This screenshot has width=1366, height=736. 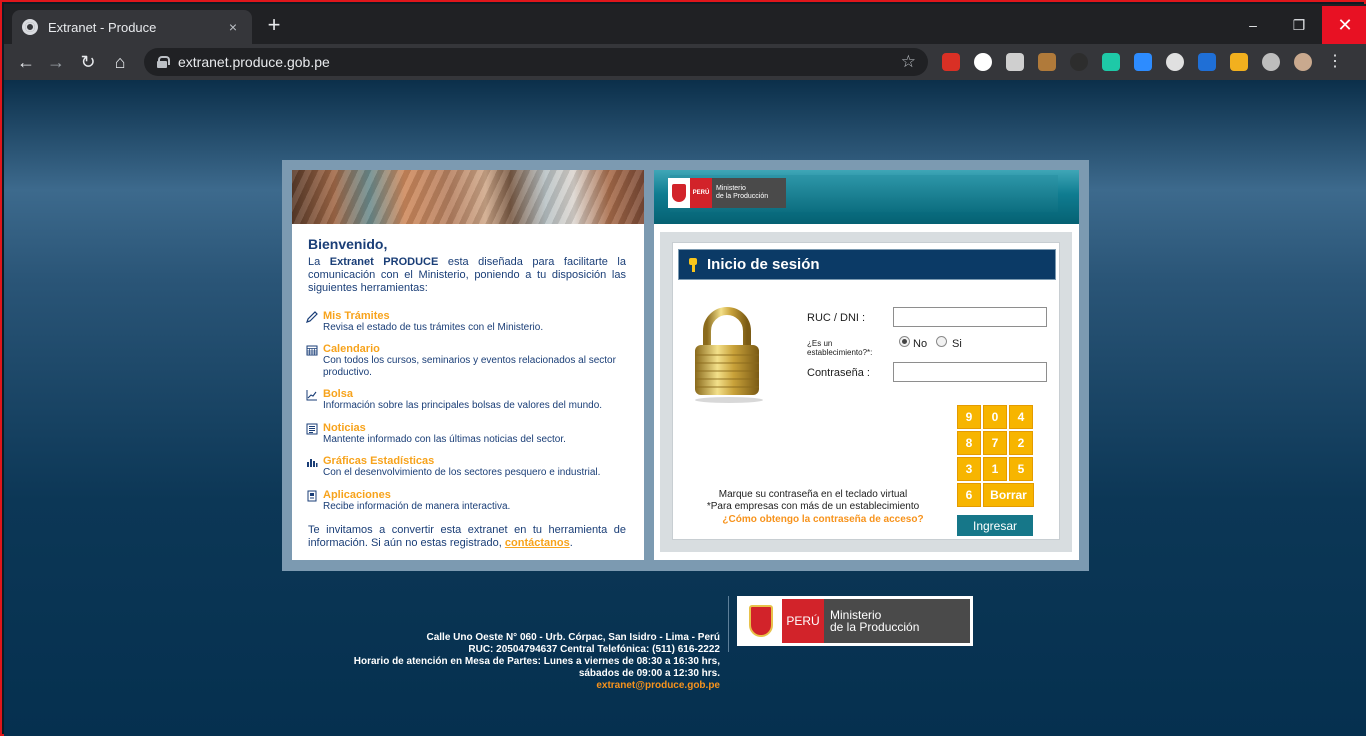 What do you see at coordinates (742, 192) in the screenshot?
I see `logo-ministry: Ministerio de la Producción` at bounding box center [742, 192].